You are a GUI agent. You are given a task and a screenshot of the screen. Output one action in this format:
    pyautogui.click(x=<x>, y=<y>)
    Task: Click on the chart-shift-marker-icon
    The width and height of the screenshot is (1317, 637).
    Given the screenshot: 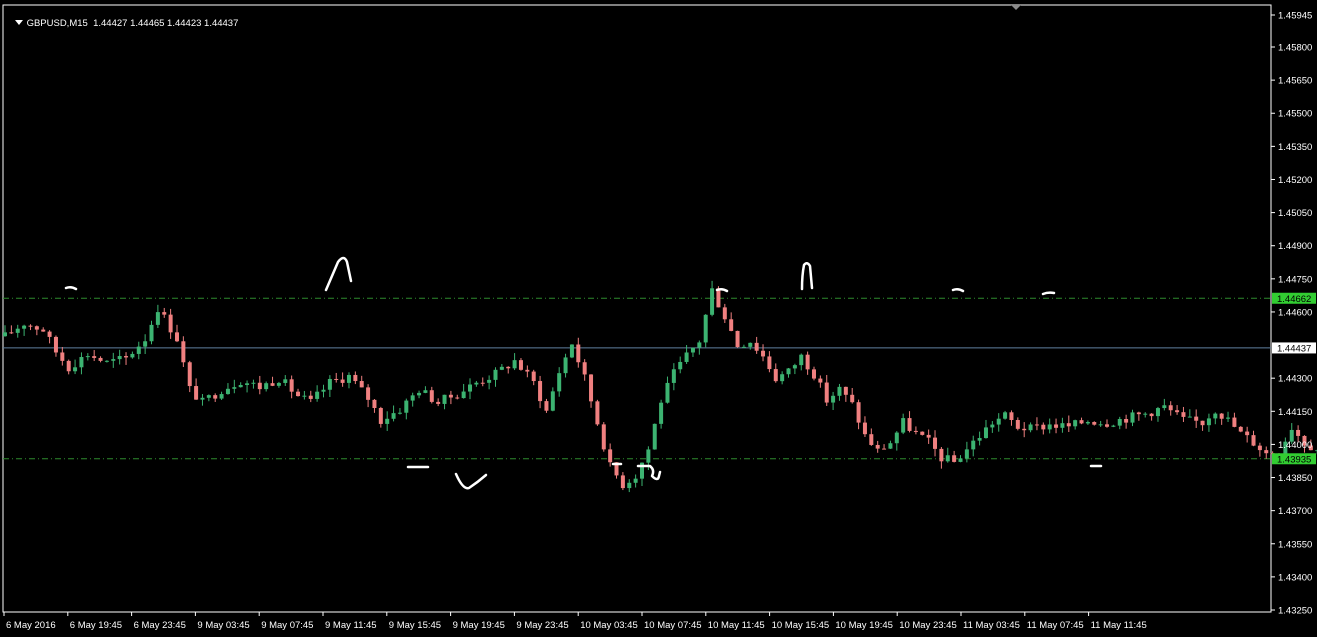 What is the action you would take?
    pyautogui.click(x=1016, y=7)
    